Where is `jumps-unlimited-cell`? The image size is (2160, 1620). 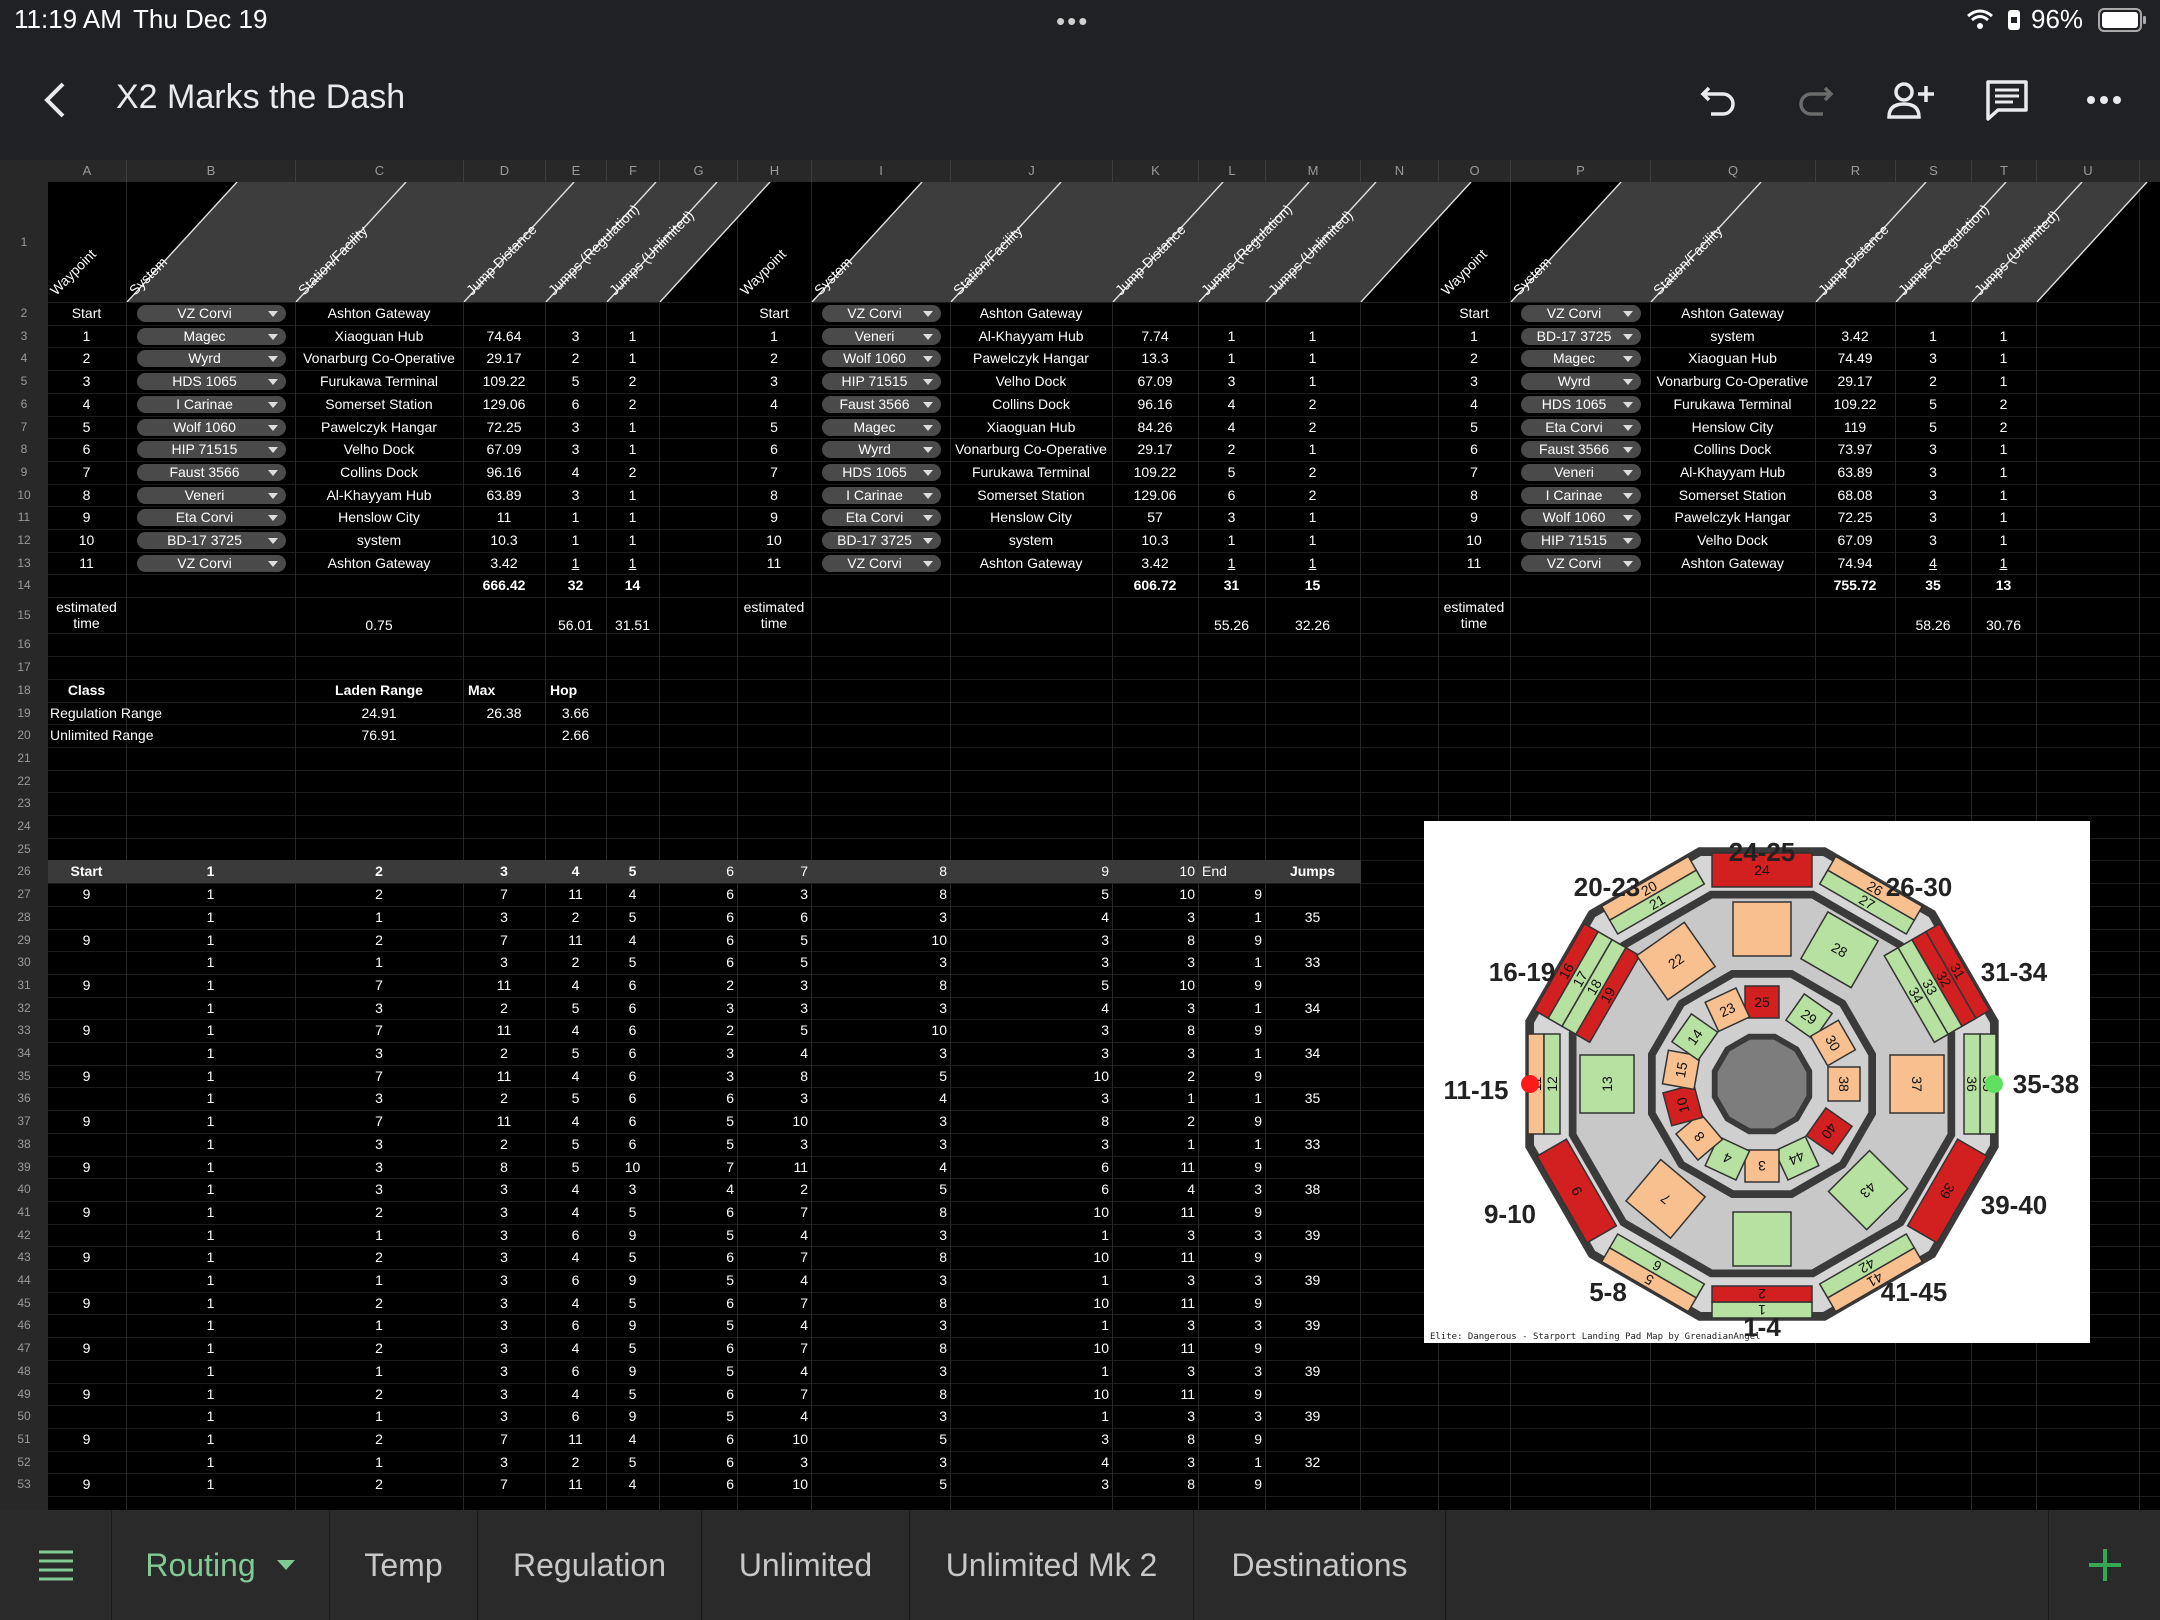 jumps-unlimited-cell is located at coordinates (632, 313).